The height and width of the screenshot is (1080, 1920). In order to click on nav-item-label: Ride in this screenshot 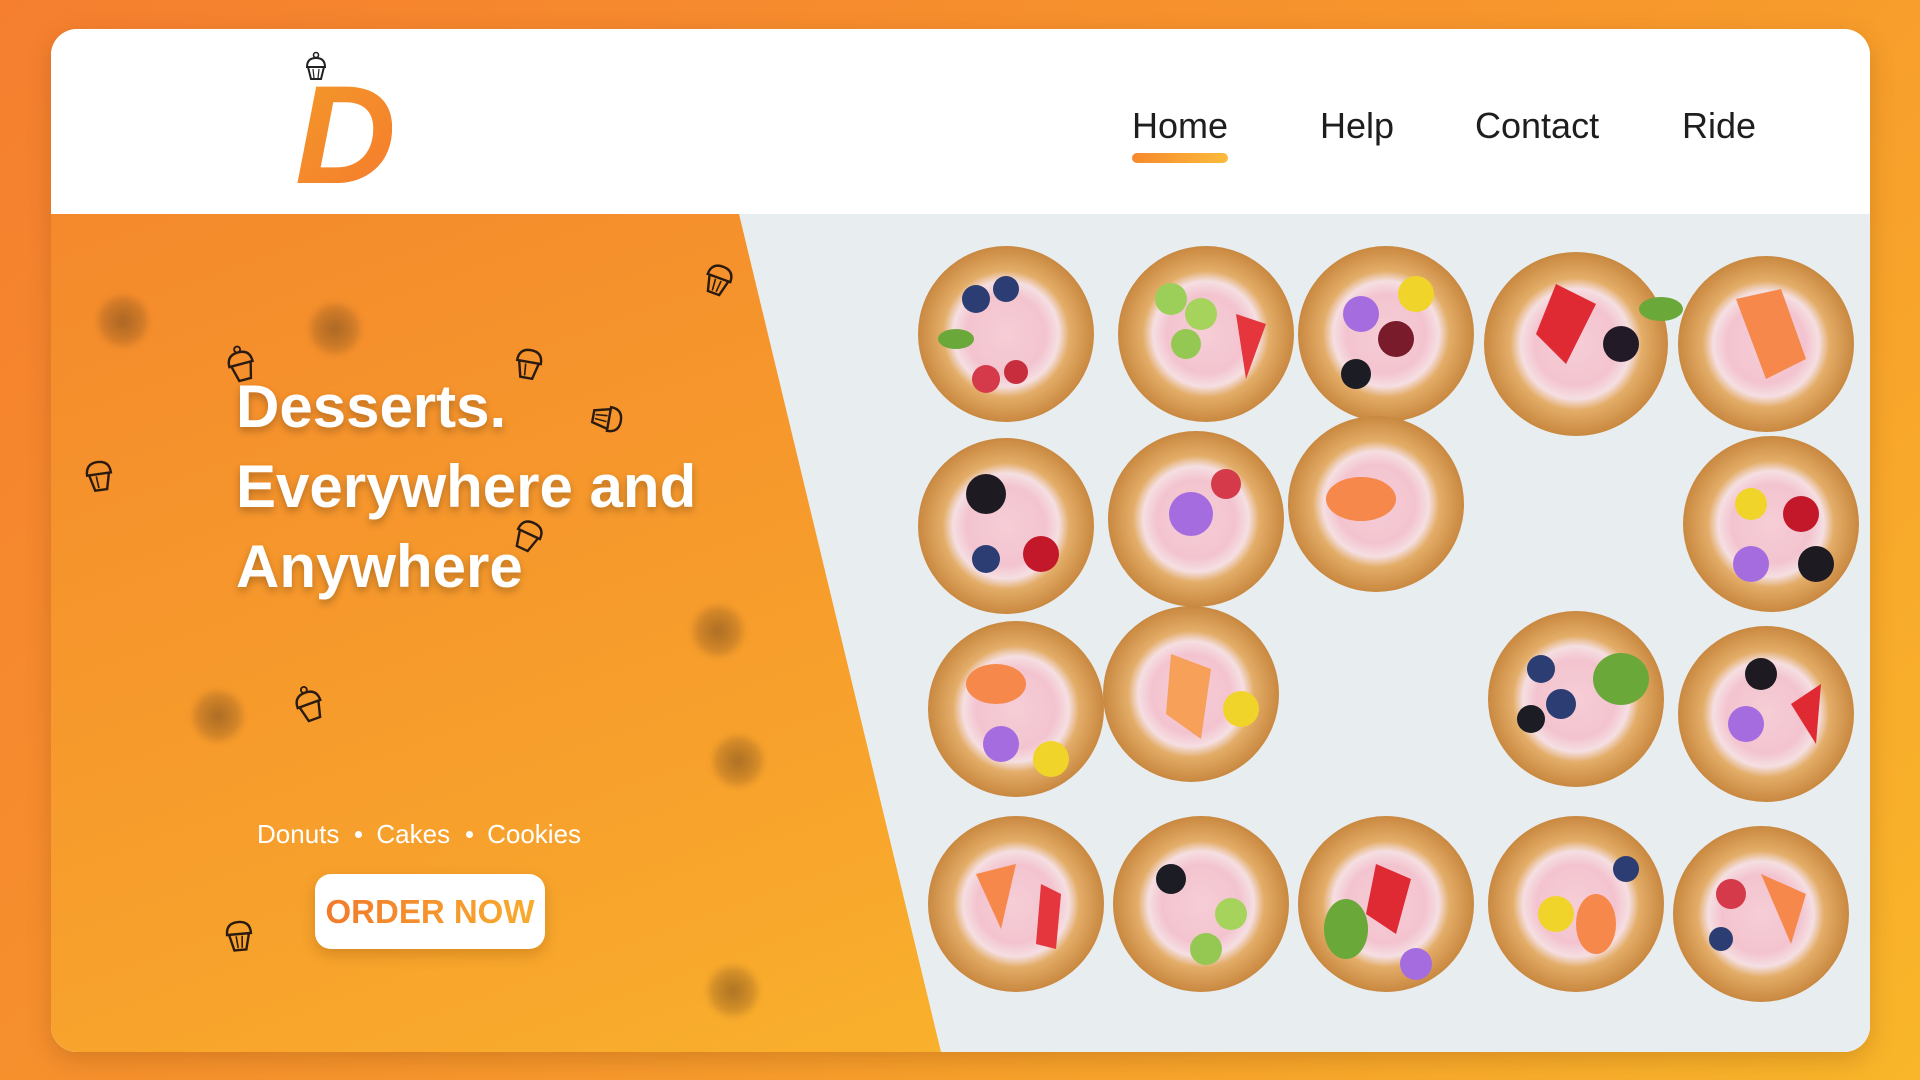, I will do `click(1719, 125)`.